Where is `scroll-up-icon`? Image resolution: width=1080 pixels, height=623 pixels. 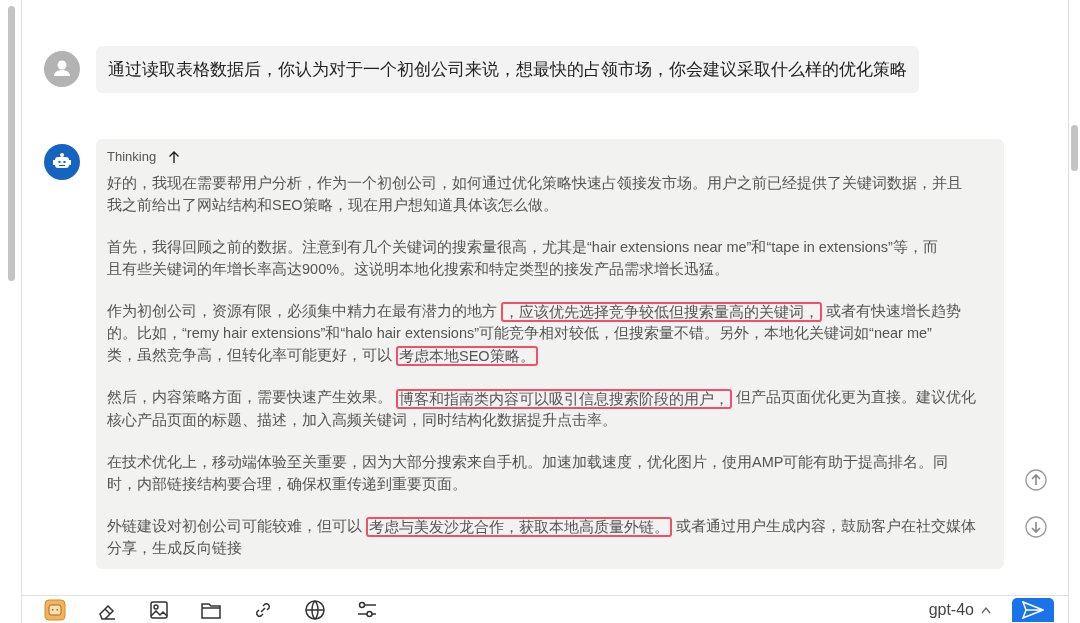 scroll-up-icon is located at coordinates (1036, 480).